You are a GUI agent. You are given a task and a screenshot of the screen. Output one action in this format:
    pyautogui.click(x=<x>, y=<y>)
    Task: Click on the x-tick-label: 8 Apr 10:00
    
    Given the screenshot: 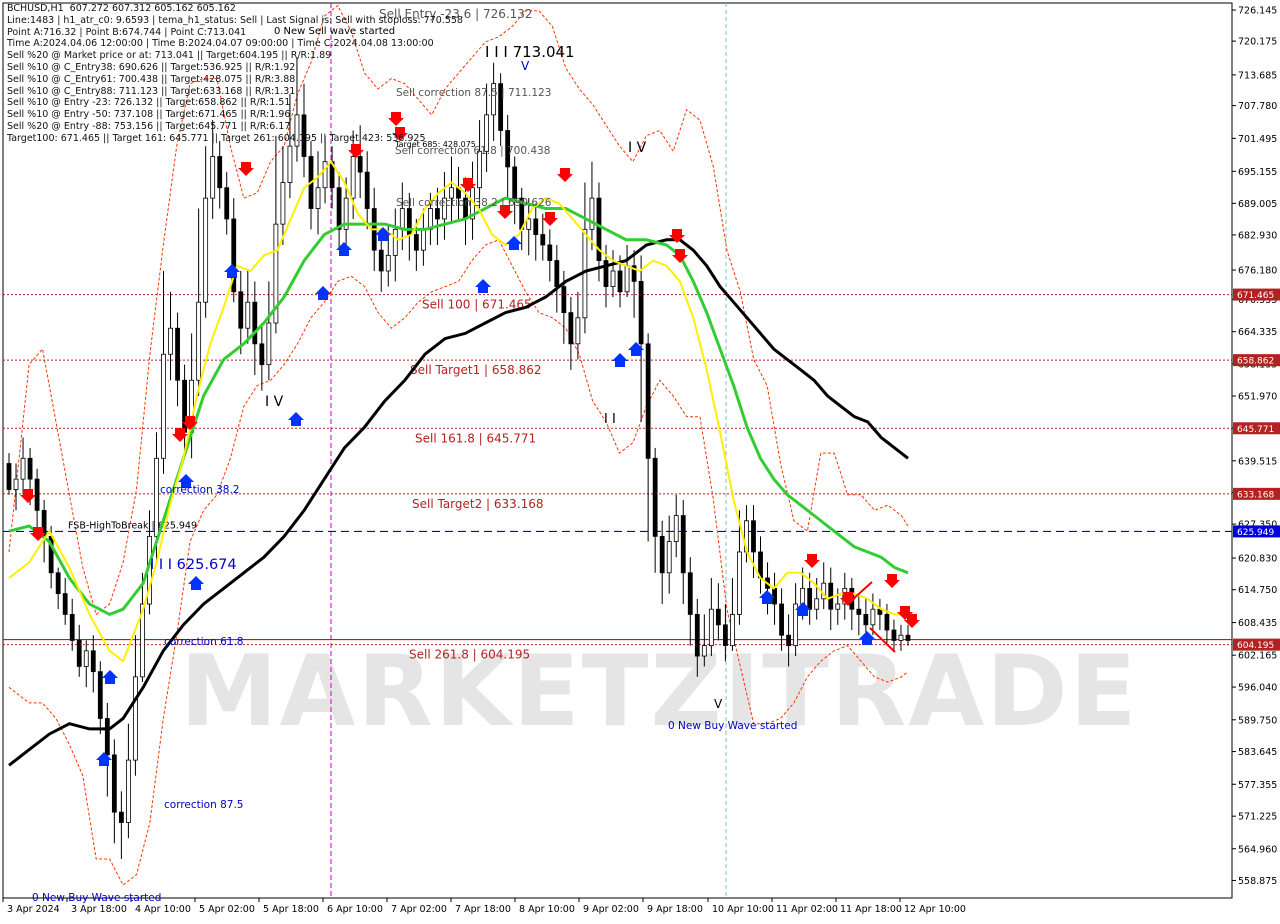 What is the action you would take?
    pyautogui.click(x=547, y=909)
    